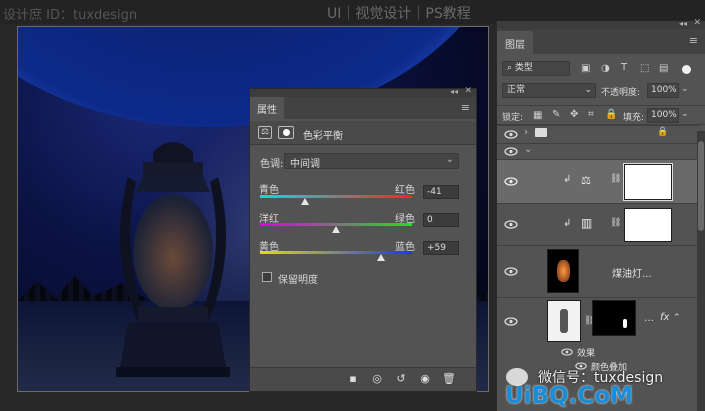 The height and width of the screenshot is (411, 705). I want to click on visibility-eye-icon: ◉, so click(425, 379).